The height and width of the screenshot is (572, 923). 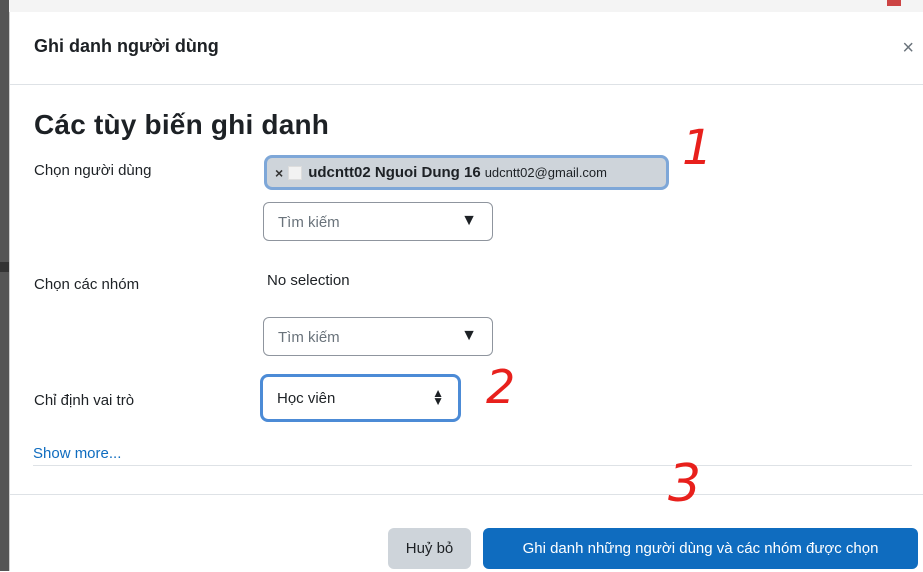 I want to click on background-mark, so click(x=894, y=3).